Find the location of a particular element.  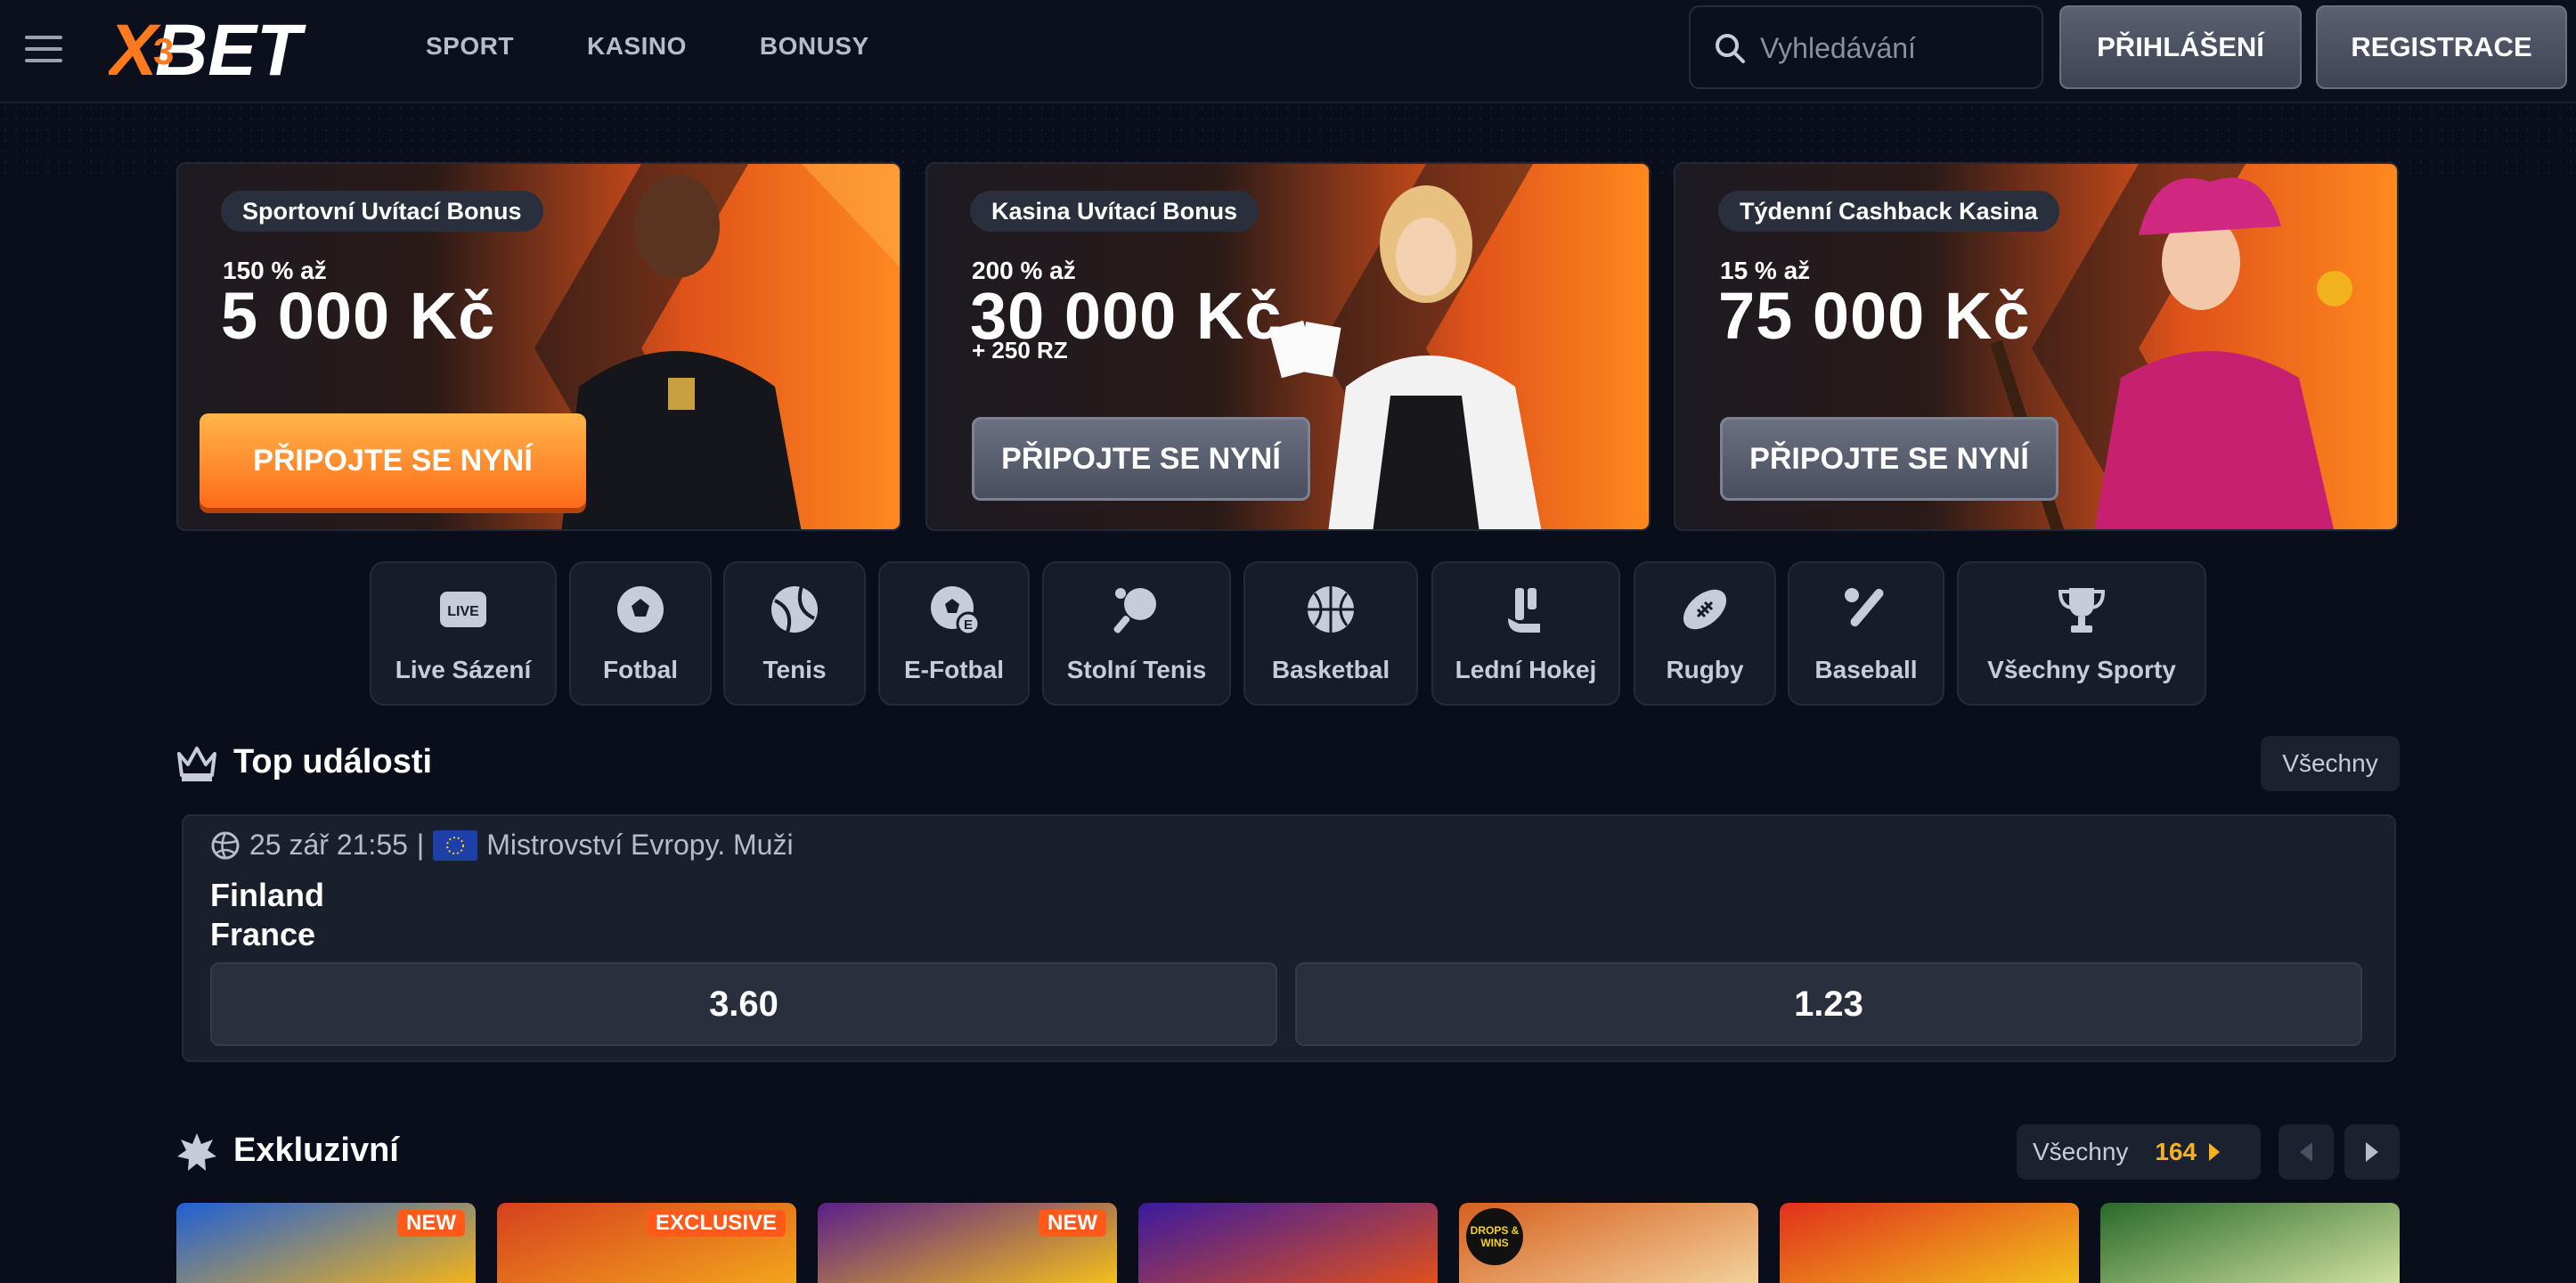

hamburger-menu-icon is located at coordinates (43, 49).